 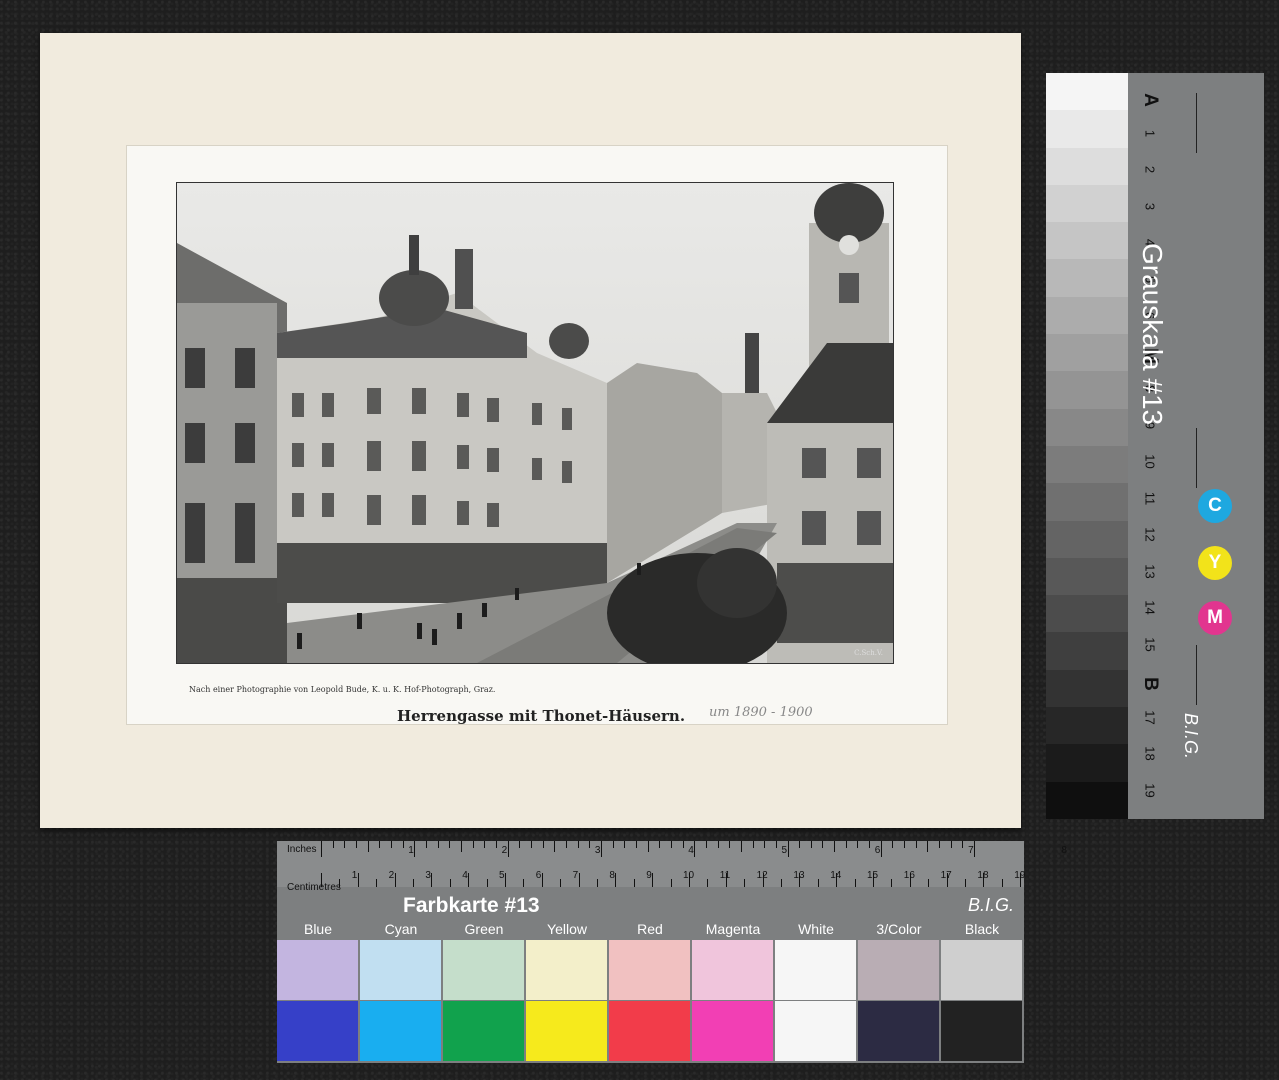 What do you see at coordinates (691, 850) in the screenshot?
I see `ruler-inch-number: 4` at bounding box center [691, 850].